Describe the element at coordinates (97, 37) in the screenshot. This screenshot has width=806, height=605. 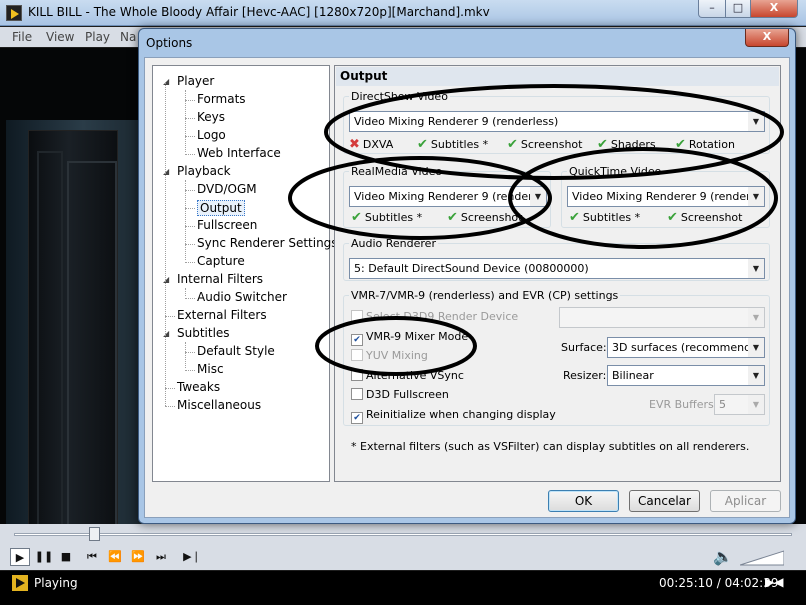
I see `menu-play: Play` at that location.